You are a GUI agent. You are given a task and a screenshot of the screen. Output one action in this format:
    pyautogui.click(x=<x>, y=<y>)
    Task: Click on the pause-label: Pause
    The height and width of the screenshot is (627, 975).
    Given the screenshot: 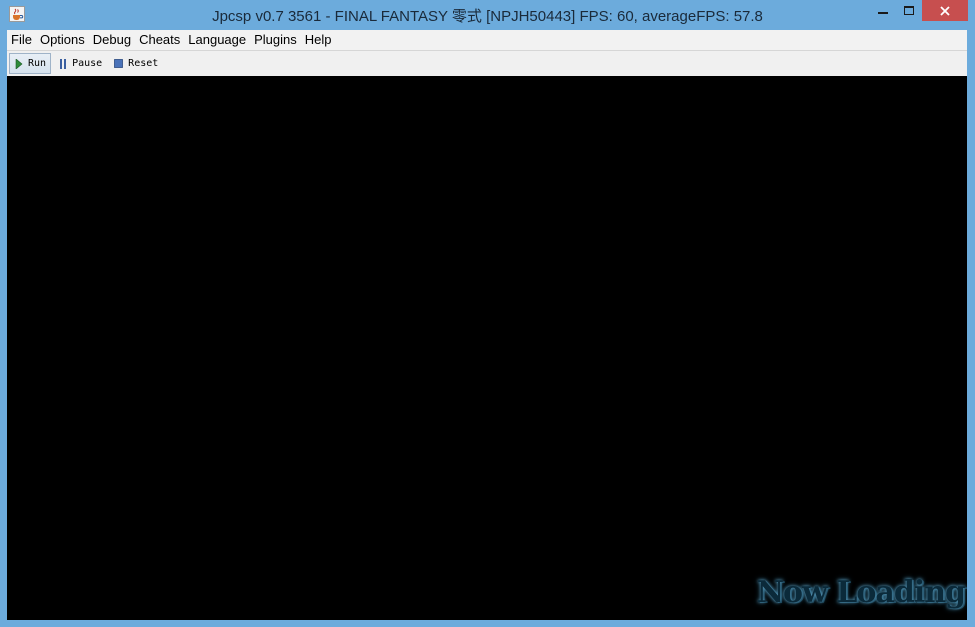 What is the action you would take?
    pyautogui.click(x=87, y=63)
    